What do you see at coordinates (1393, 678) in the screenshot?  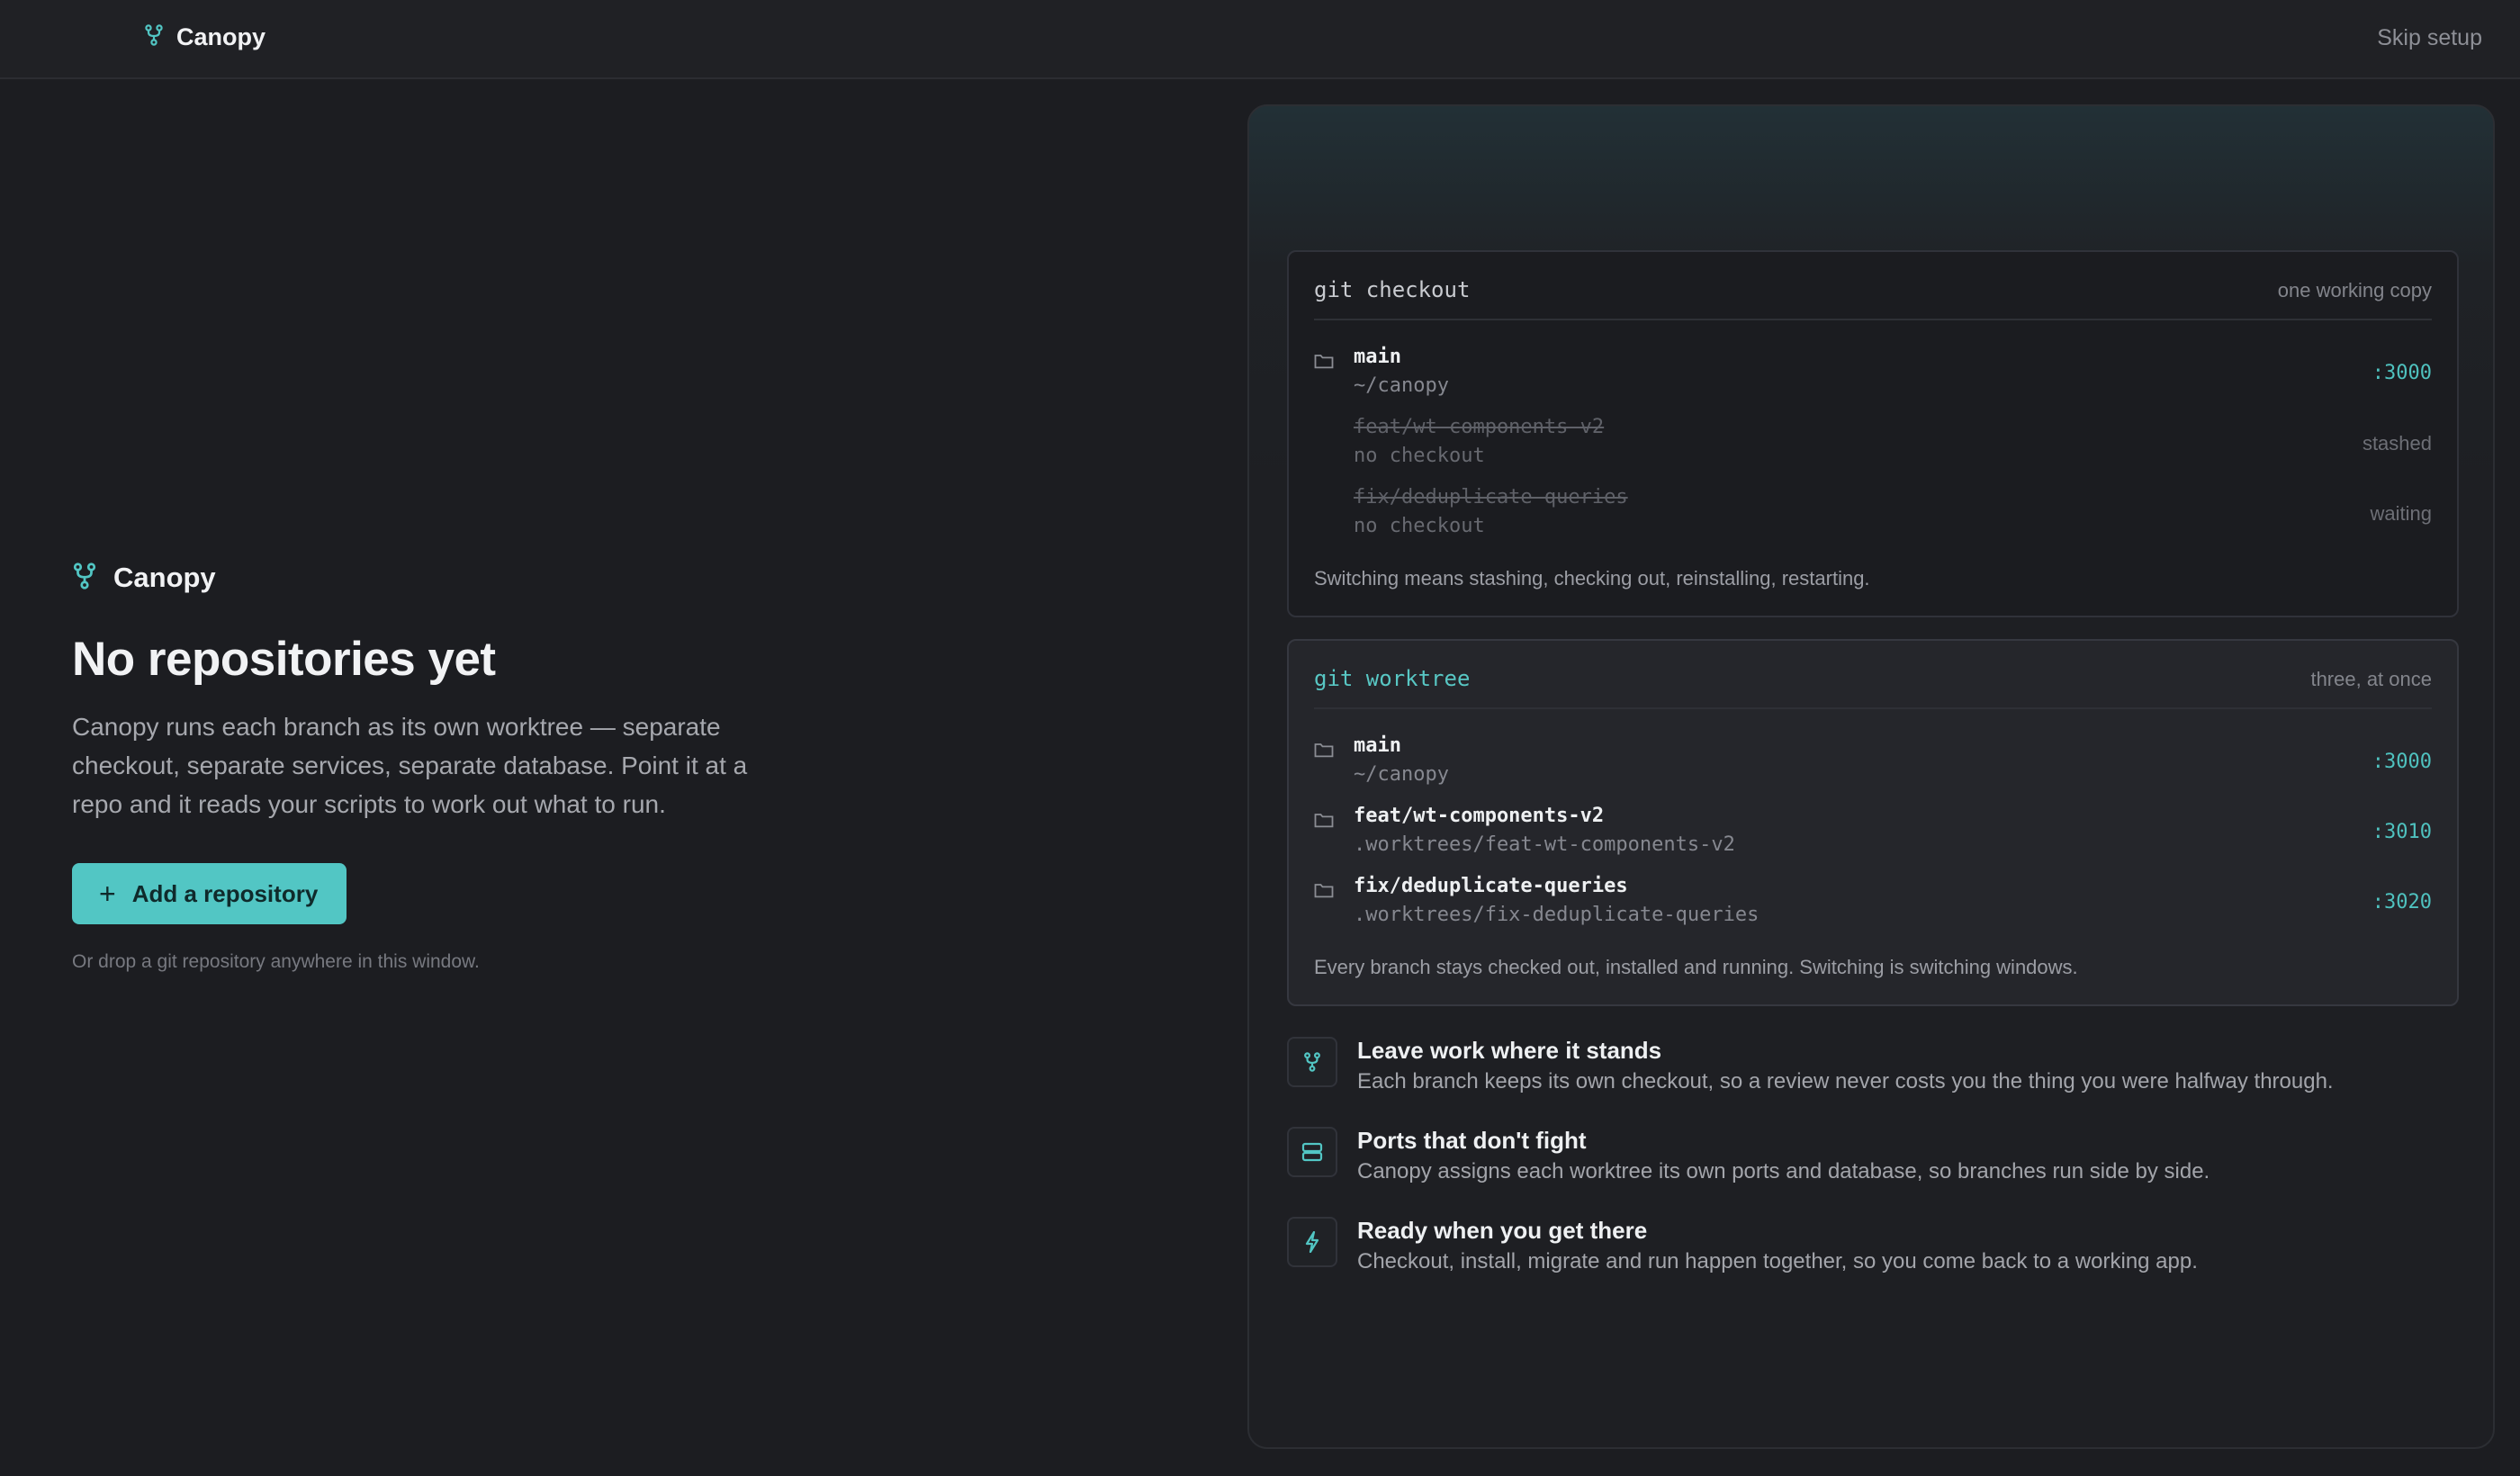 I see `worktree-card-title: git worktree` at bounding box center [1393, 678].